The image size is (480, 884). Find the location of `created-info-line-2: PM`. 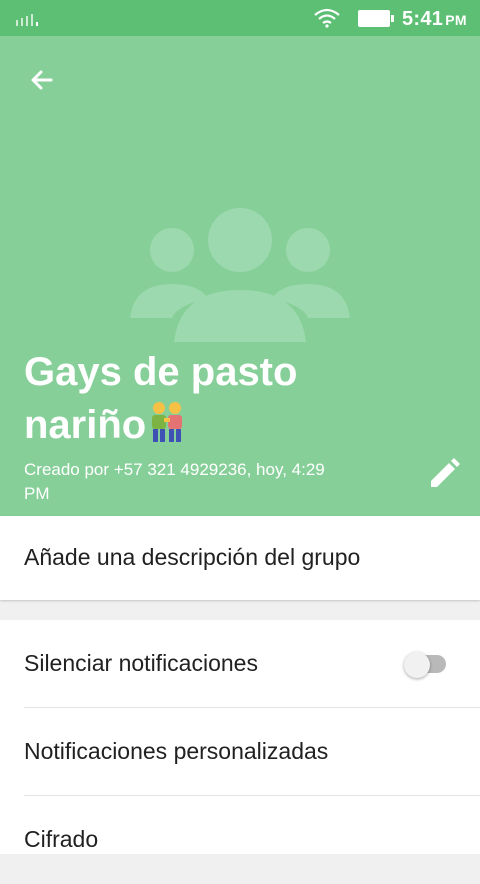

created-info-line-2: PM is located at coordinates (37, 493).